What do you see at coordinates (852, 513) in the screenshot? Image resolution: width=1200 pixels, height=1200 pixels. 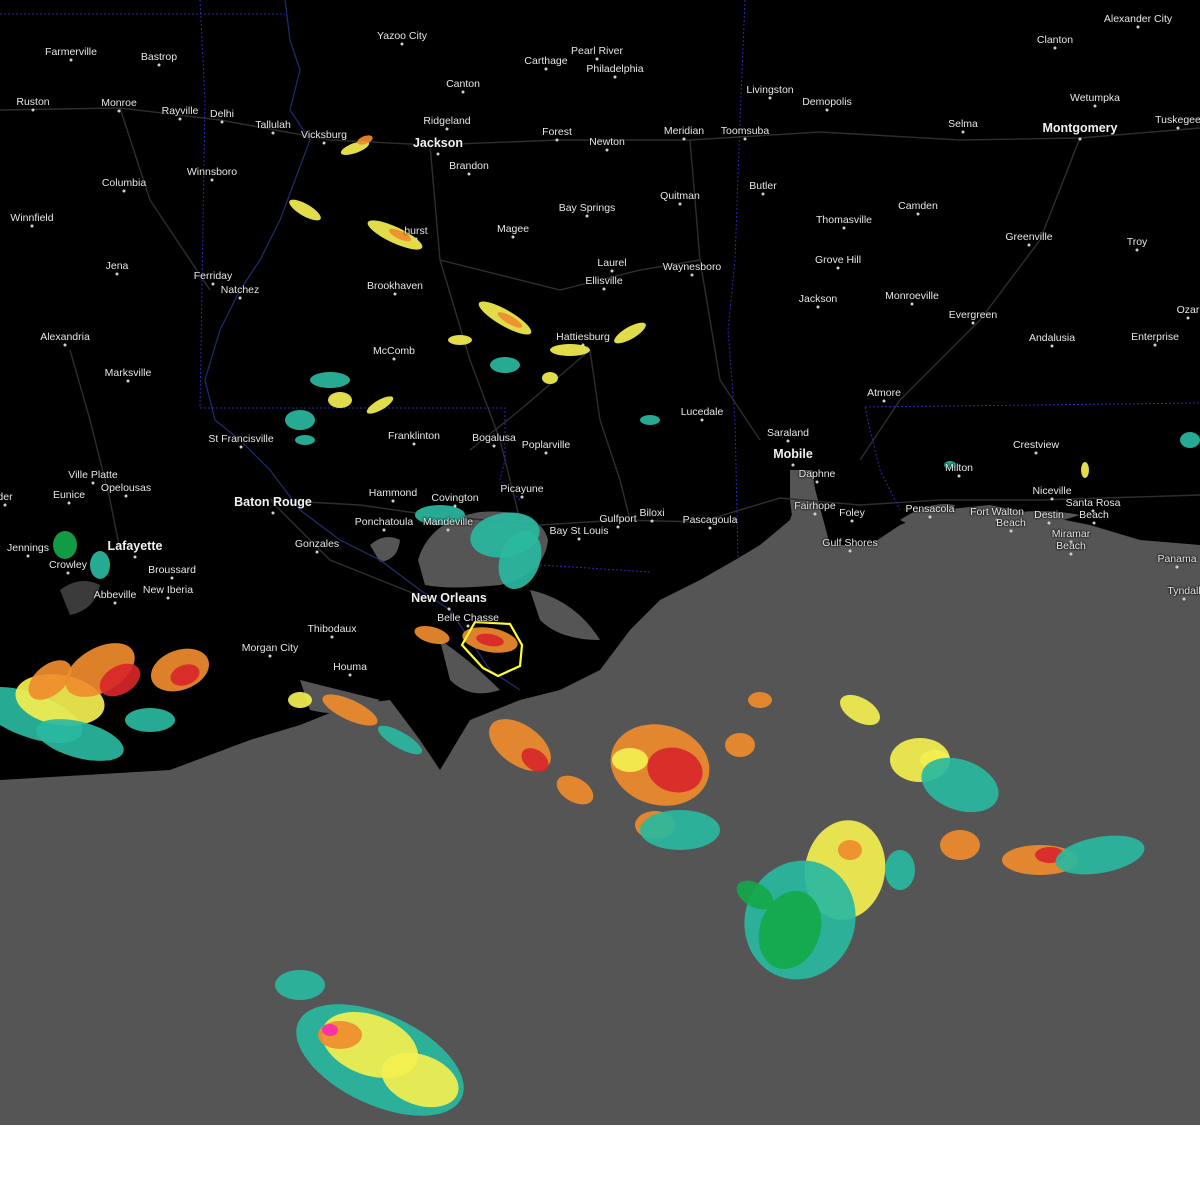 I see `city-label-foley-74: Foley` at bounding box center [852, 513].